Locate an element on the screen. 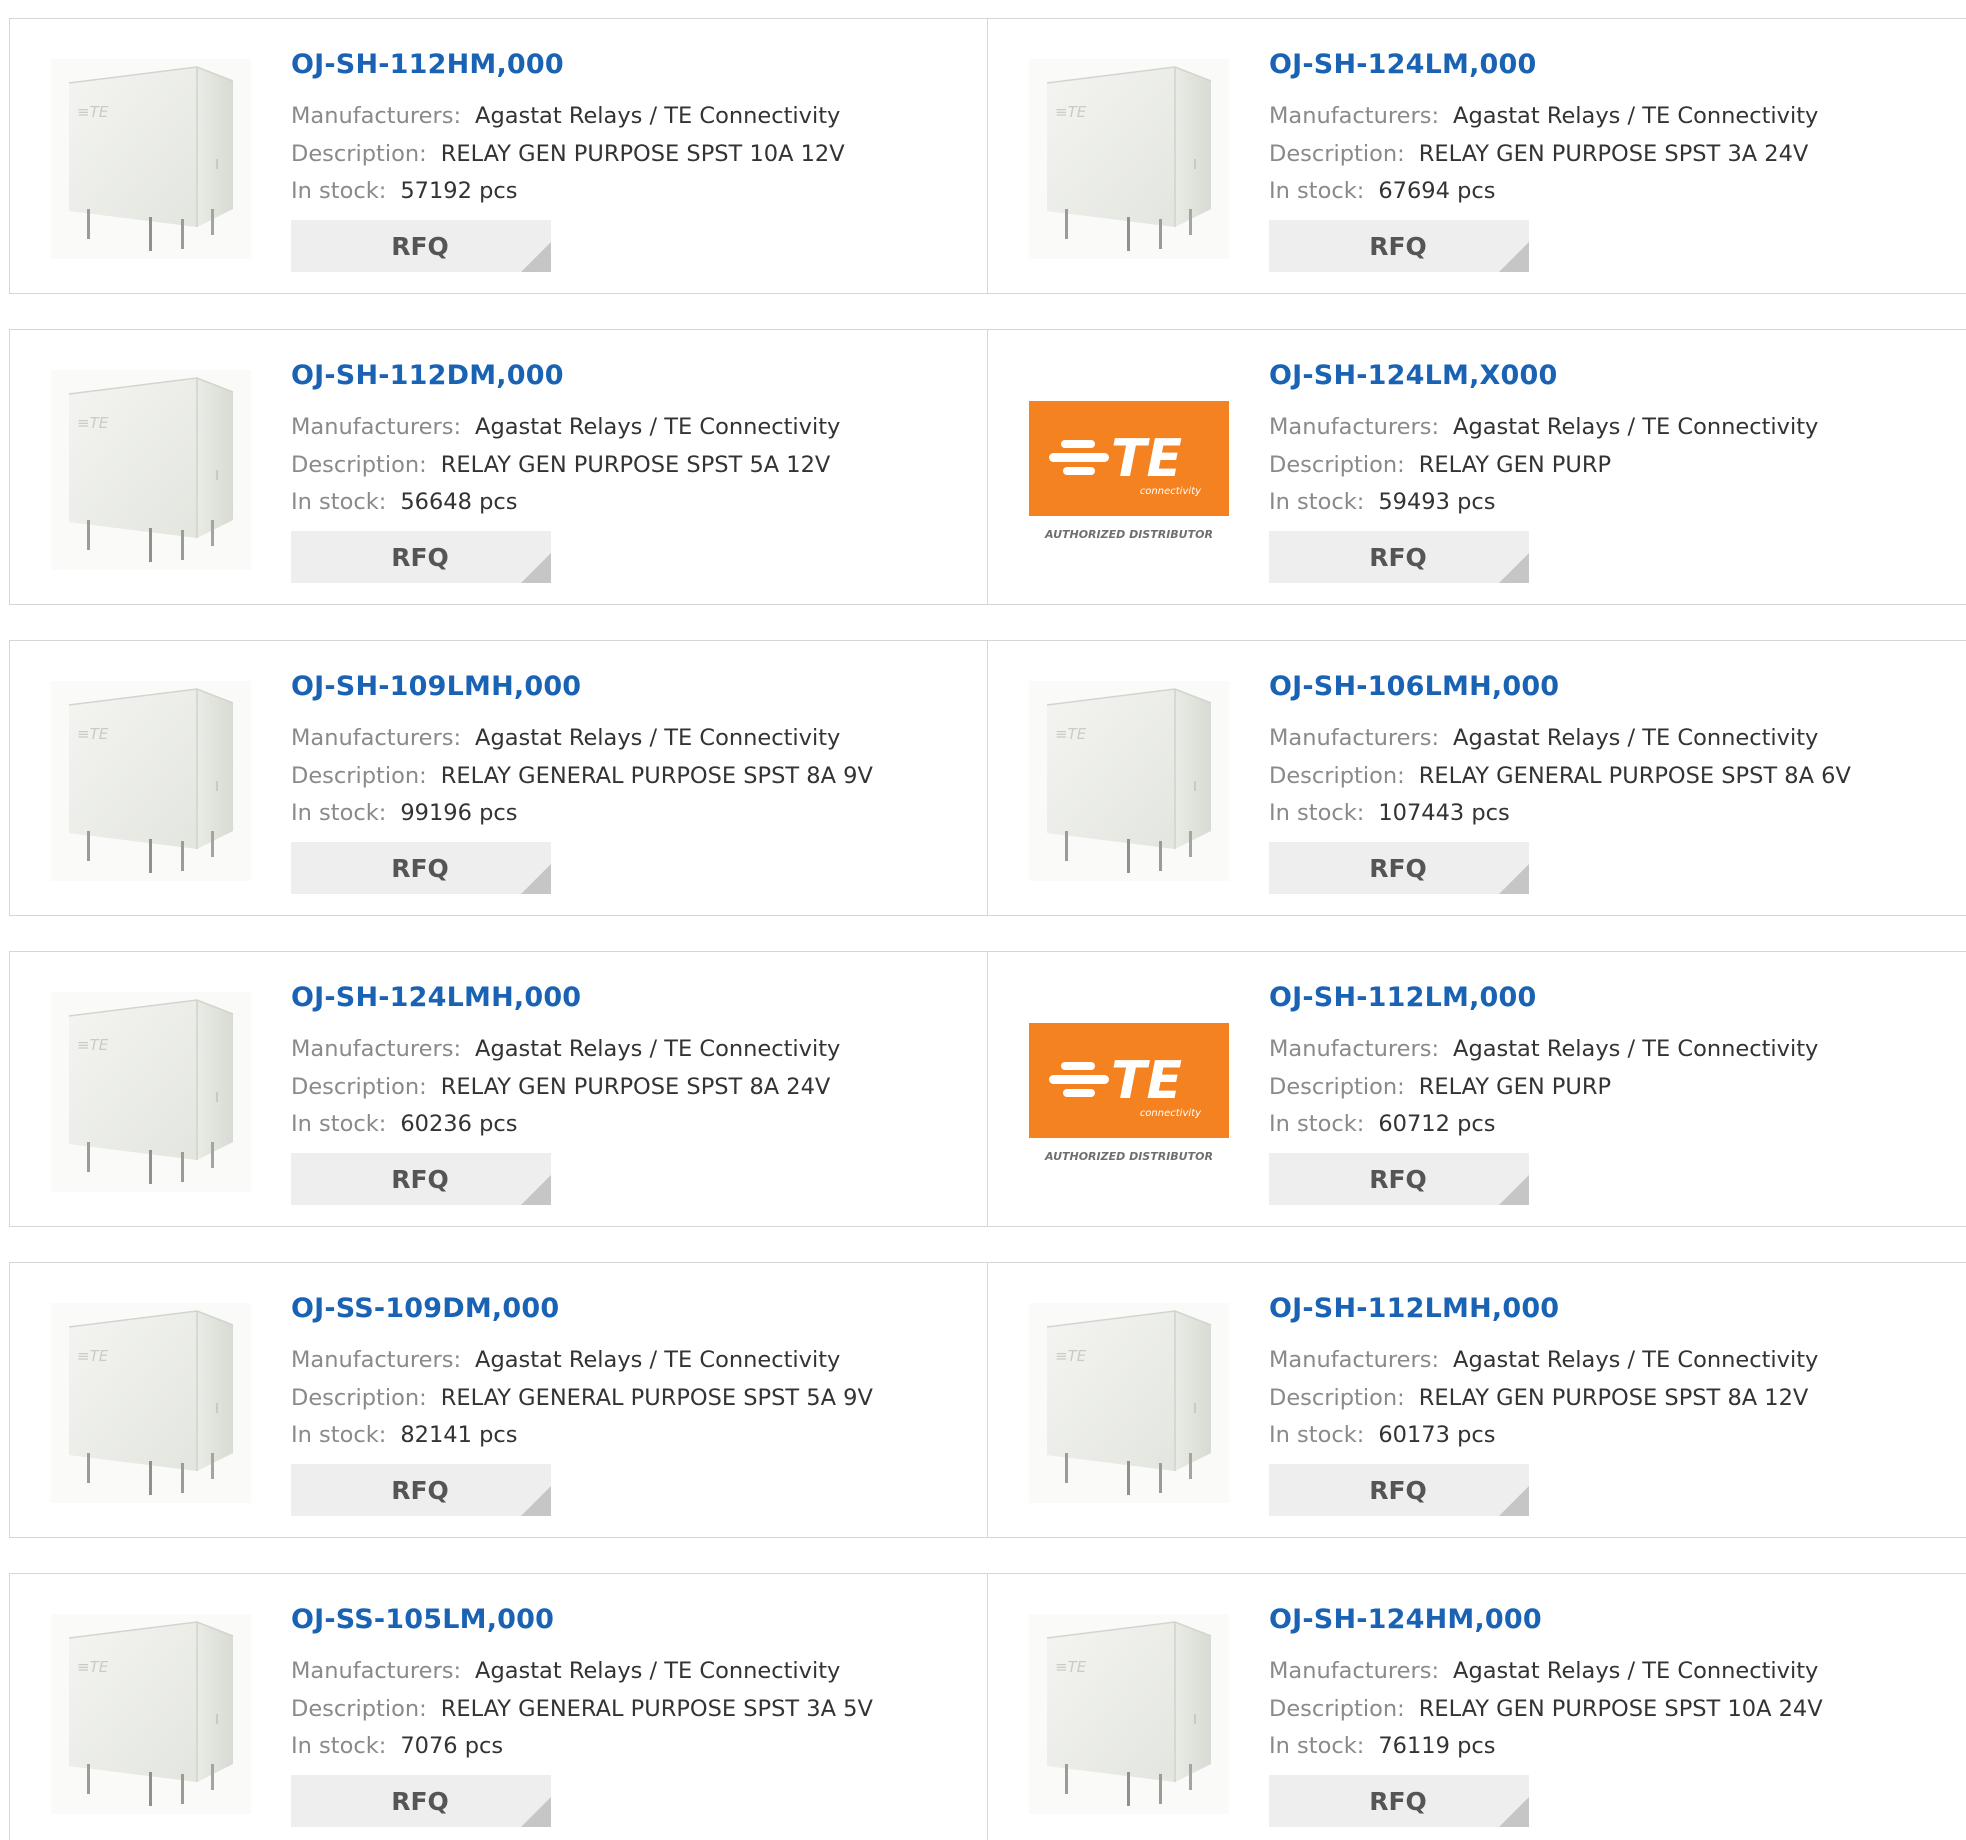 This screenshot has width=1966, height=1840. stock-line: In stock: 99196 pcs is located at coordinates (404, 813).